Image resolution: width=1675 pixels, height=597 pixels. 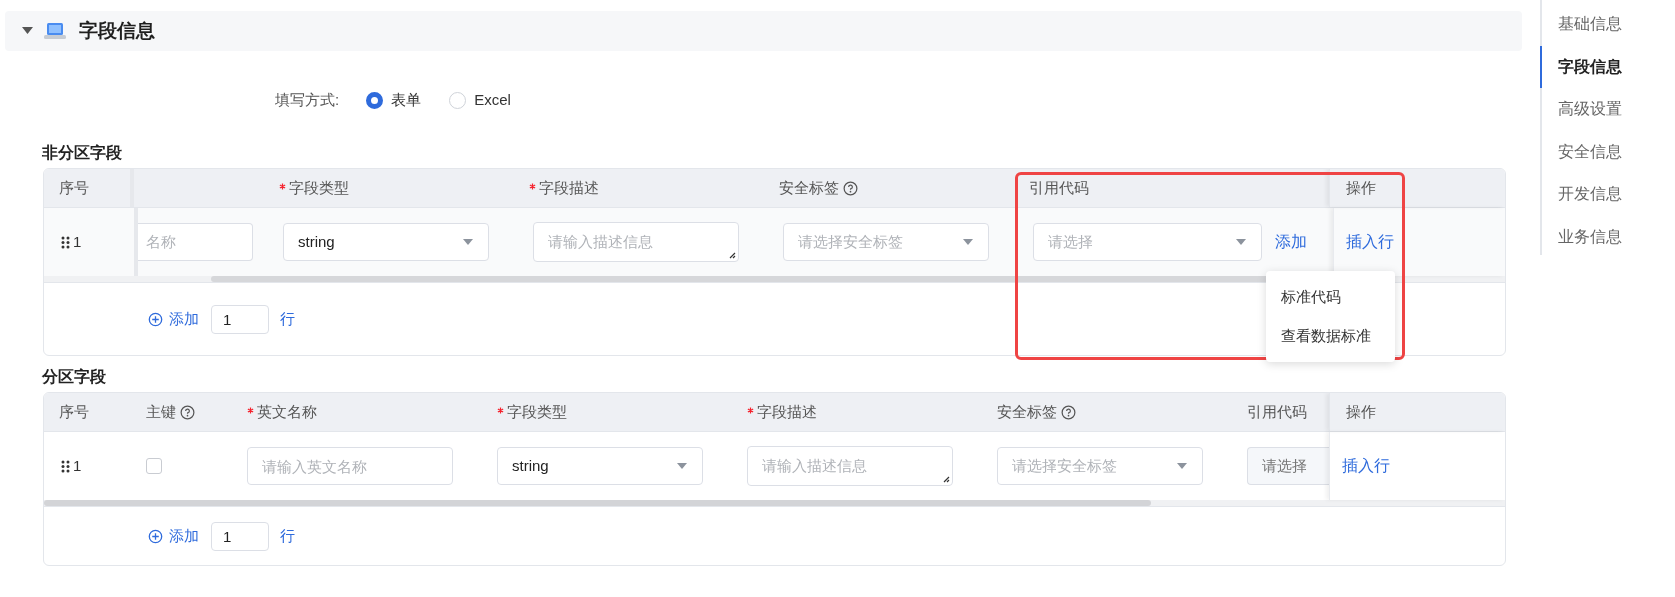 What do you see at coordinates (1607, 66) in the screenshot?
I see `anchor-link: 字段信息` at bounding box center [1607, 66].